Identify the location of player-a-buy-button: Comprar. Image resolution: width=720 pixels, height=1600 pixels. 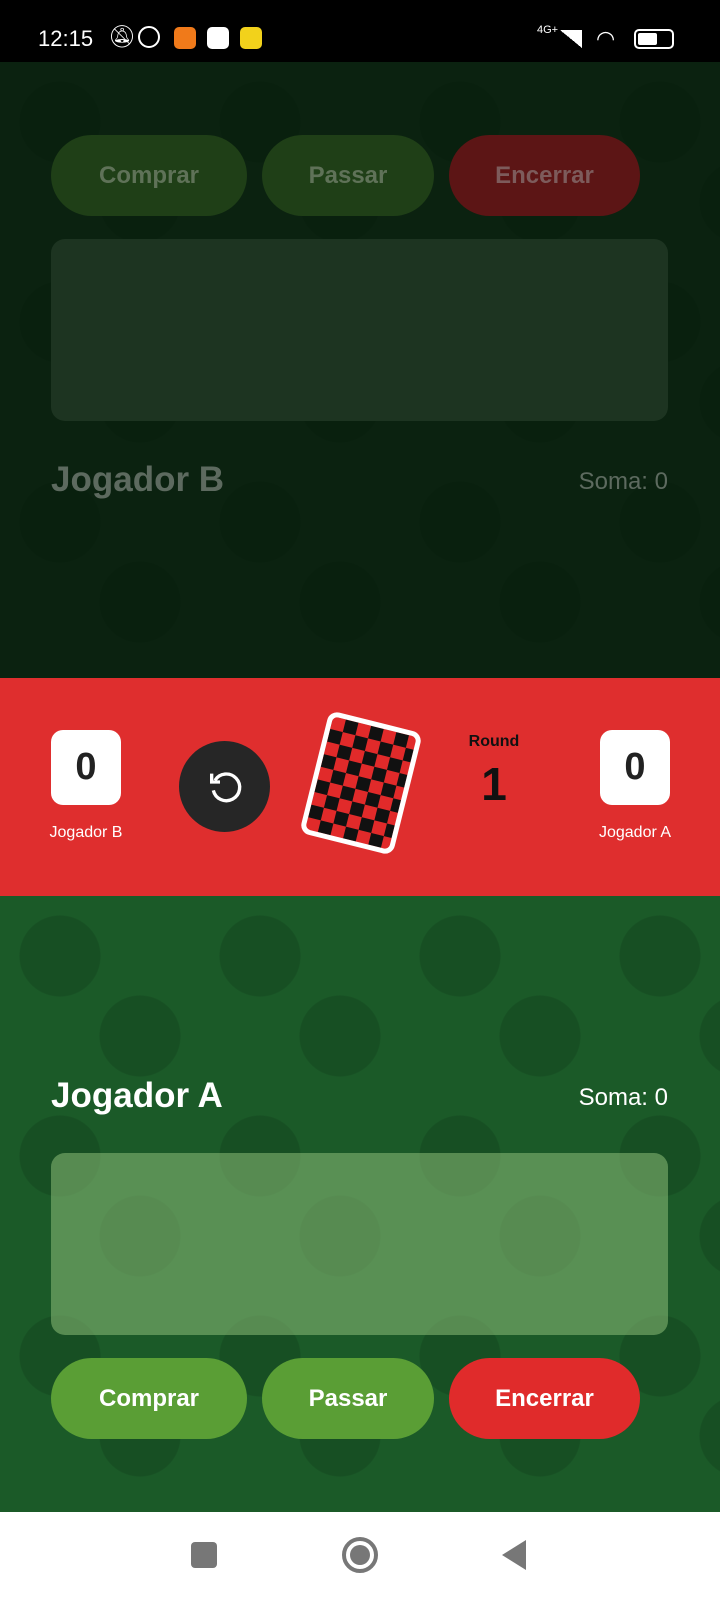
(149, 1398).